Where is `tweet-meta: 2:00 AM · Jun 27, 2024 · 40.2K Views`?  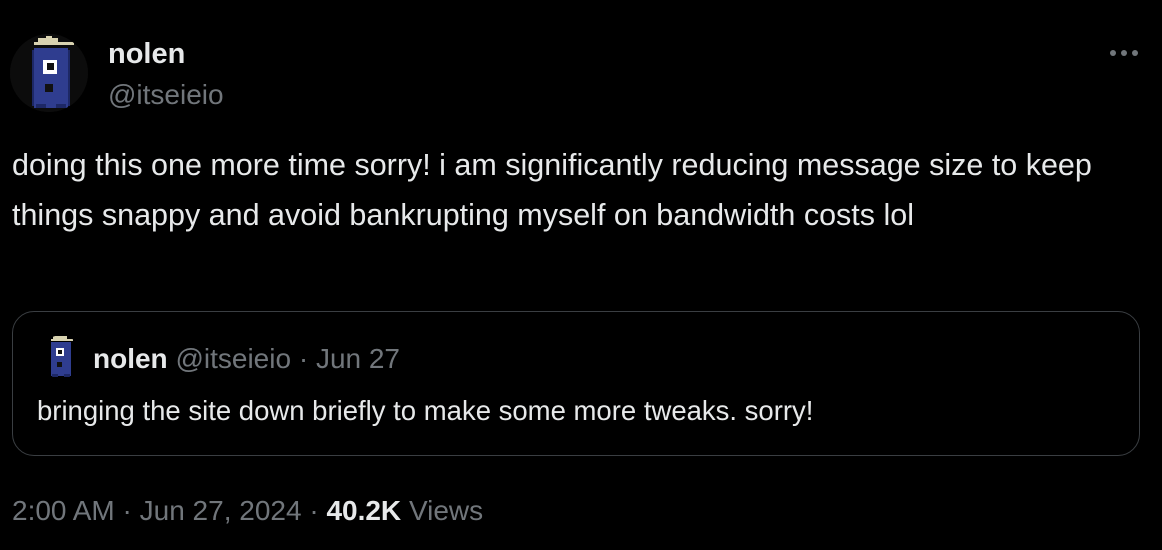
tweet-meta: 2:00 AM · Jun 27, 2024 · 40.2K Views is located at coordinates (247, 511).